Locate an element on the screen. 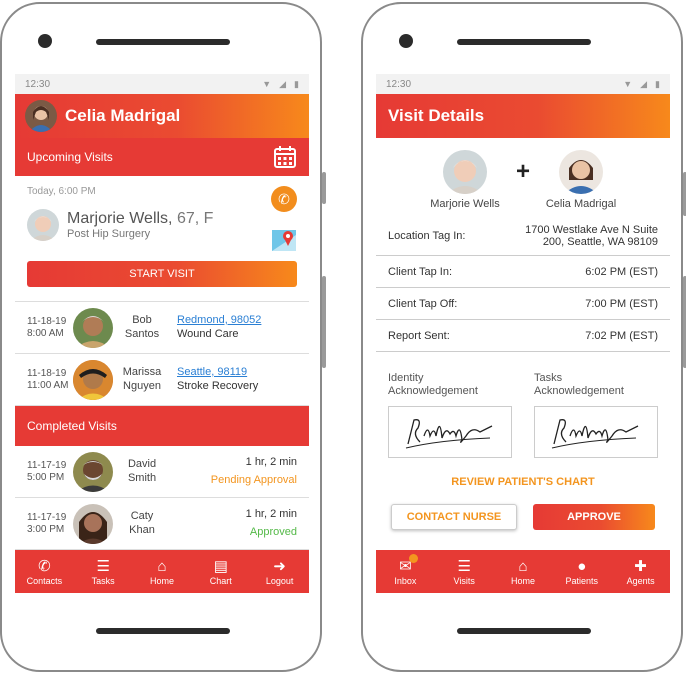 The width and height of the screenshot is (686, 675). upcoming-visits-title: Upcoming Visits is located at coordinates (70, 157).